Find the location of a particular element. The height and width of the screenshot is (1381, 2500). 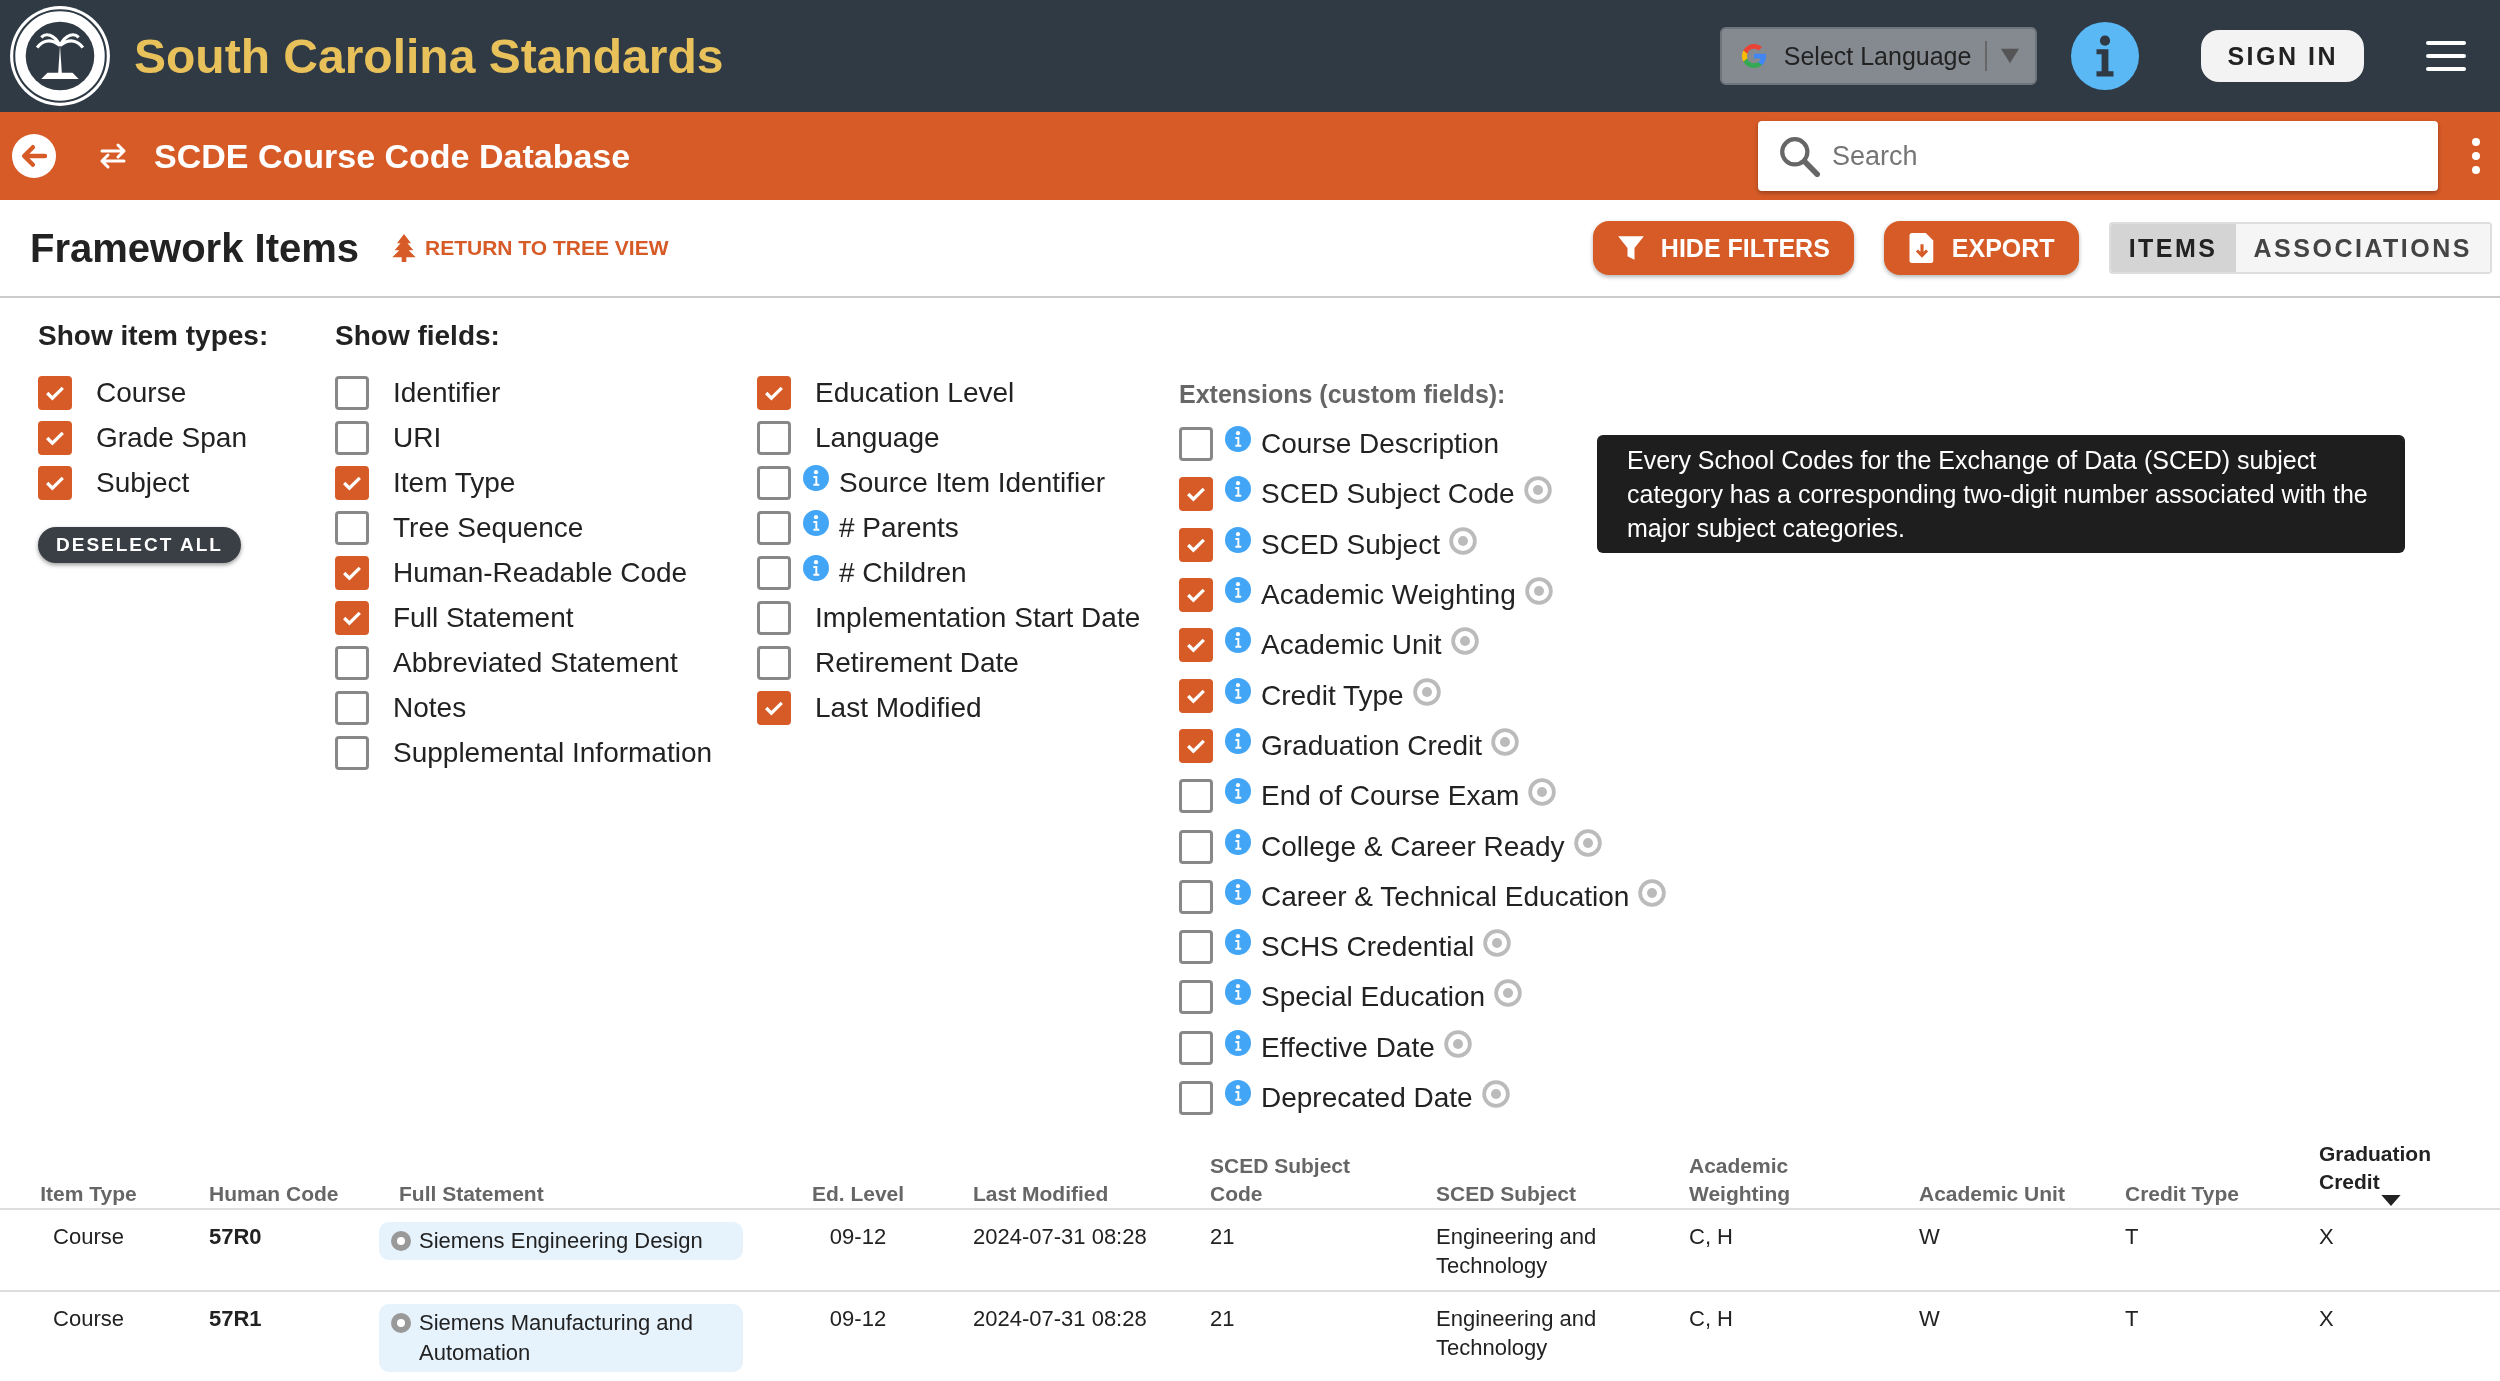

checkbox-label: Abbreviated Statement is located at coordinates (535, 662).